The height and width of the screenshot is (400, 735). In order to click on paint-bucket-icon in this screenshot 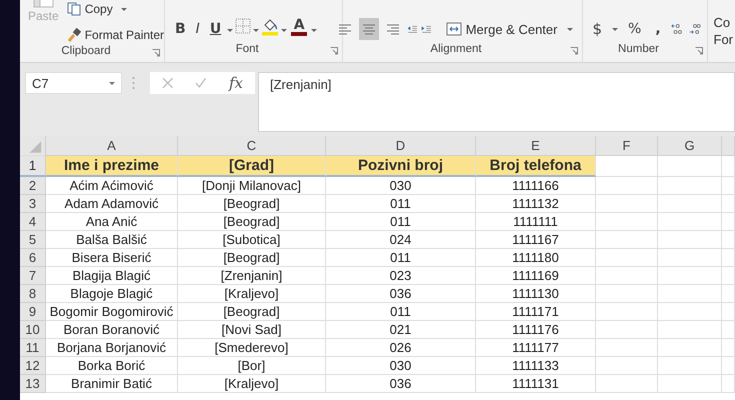, I will do `click(270, 27)`.